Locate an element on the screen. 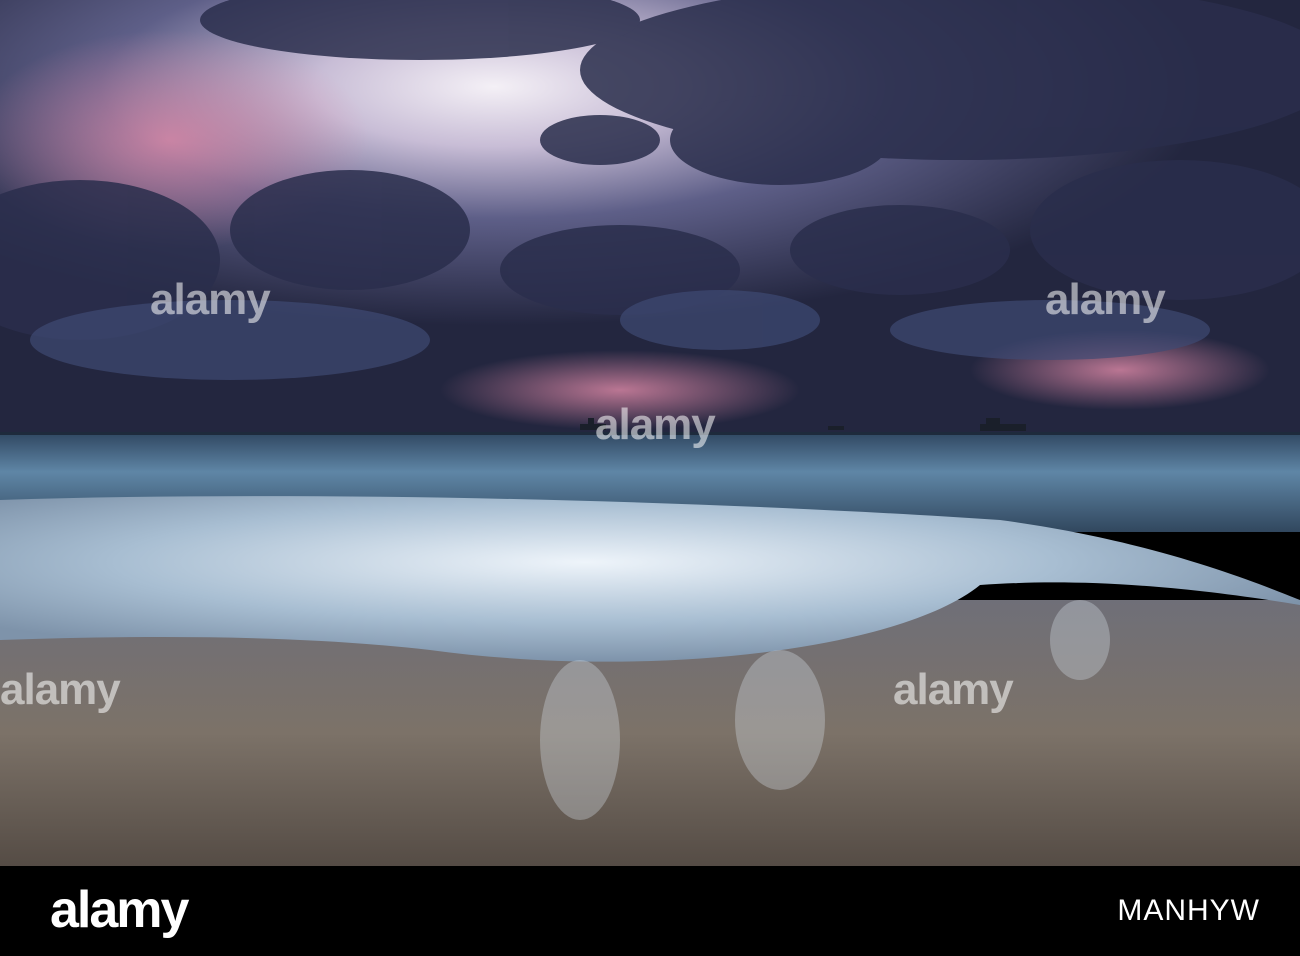 Image resolution: width=1300 pixels, height=956 pixels. footer-bar: alamy MANHYW is located at coordinates (650, 911).